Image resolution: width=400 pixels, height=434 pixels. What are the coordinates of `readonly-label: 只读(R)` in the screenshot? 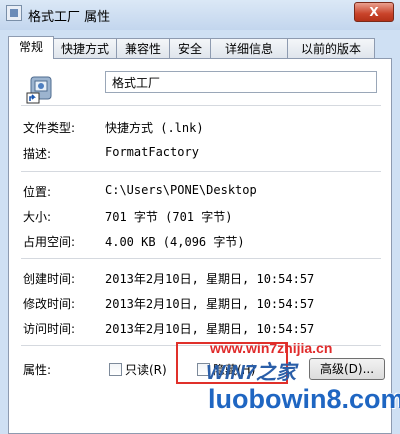 It's located at (146, 369).